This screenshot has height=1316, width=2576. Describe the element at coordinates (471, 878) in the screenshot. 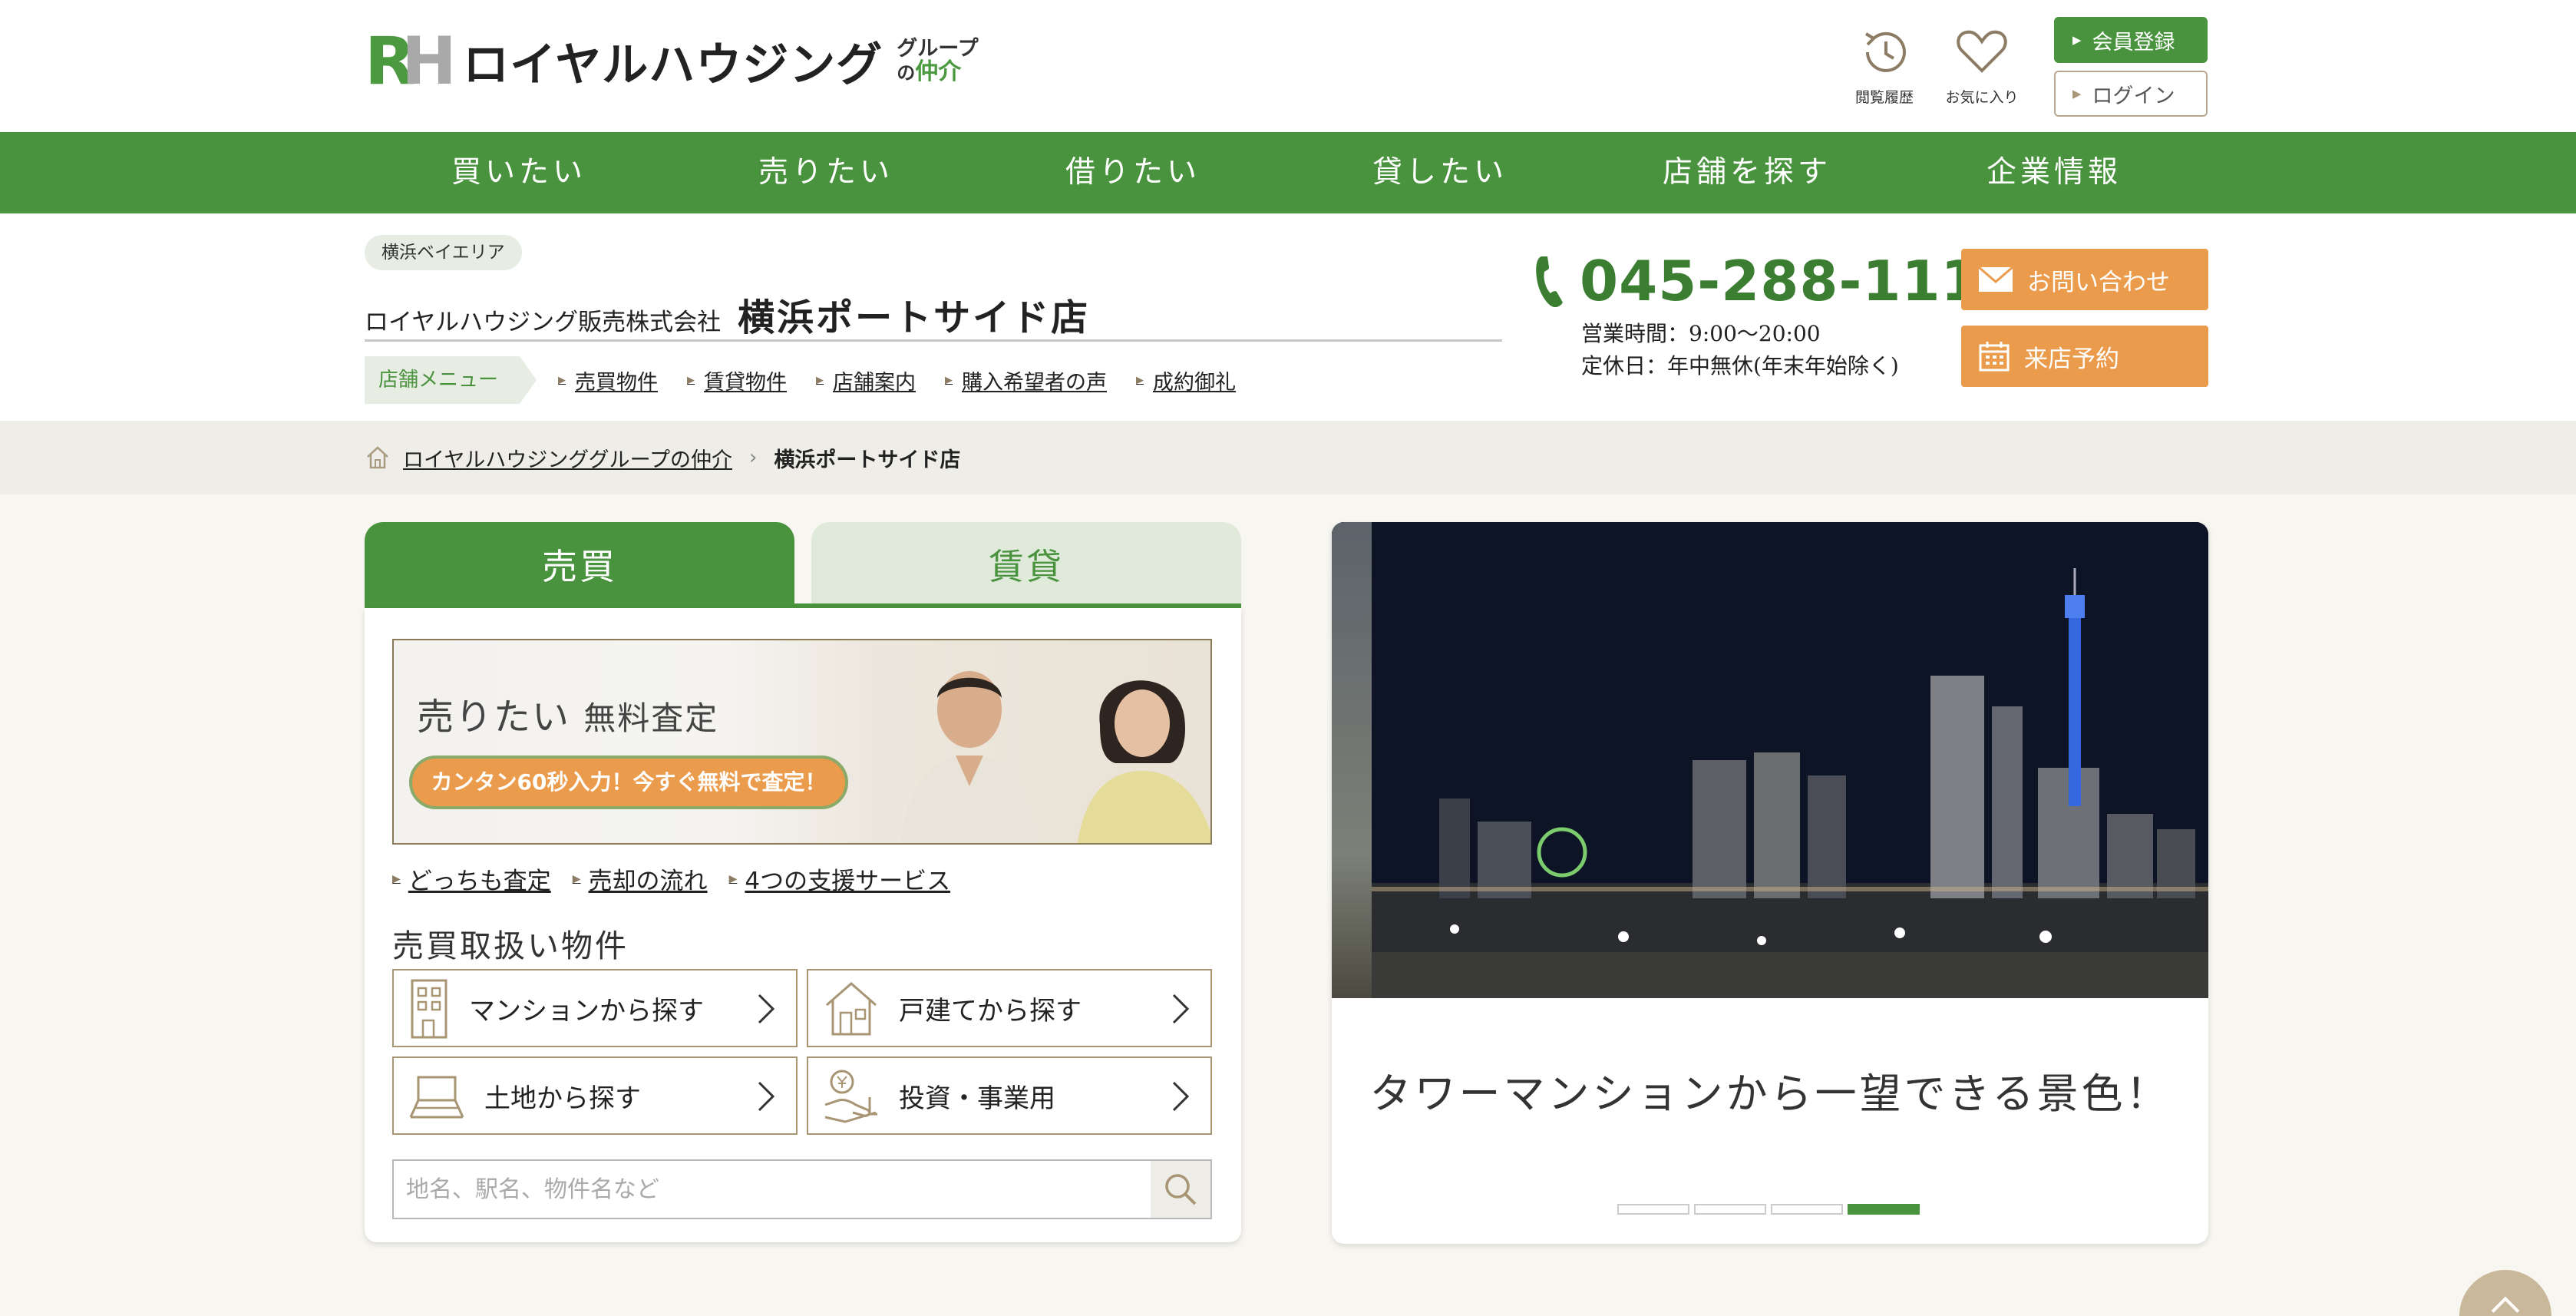

I see `link-both-valuation: ▶ どっちも査定` at that location.